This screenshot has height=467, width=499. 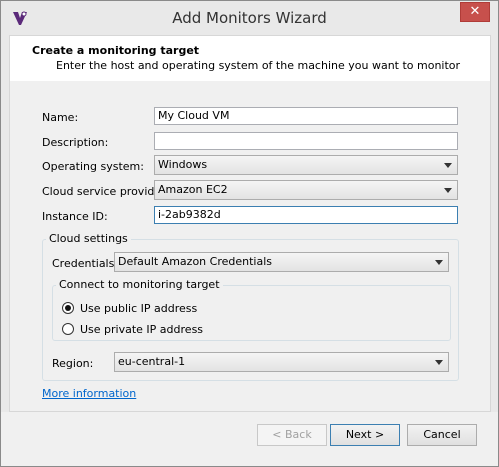 What do you see at coordinates (73, 363) in the screenshot?
I see `region-label: Region:` at bounding box center [73, 363].